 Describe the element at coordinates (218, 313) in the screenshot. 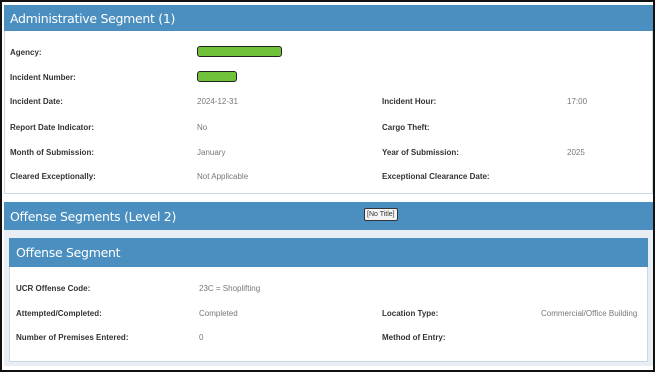

I see `attempted-completed-value: Completed` at that location.